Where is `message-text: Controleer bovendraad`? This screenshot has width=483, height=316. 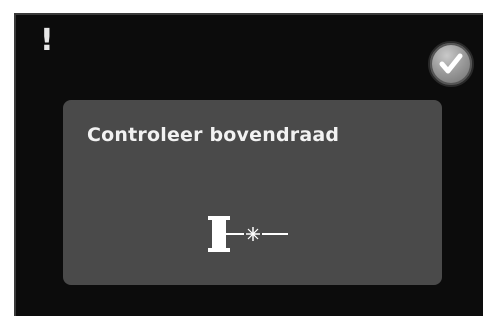 message-text: Controleer bovendraad is located at coordinates (213, 135).